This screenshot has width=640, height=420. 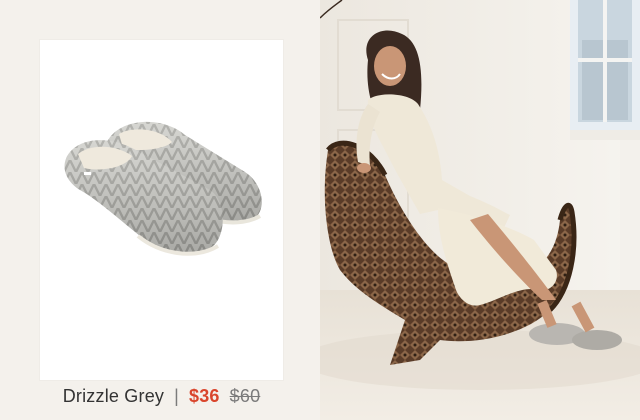 I want to click on original-price: $60, so click(x=245, y=396).